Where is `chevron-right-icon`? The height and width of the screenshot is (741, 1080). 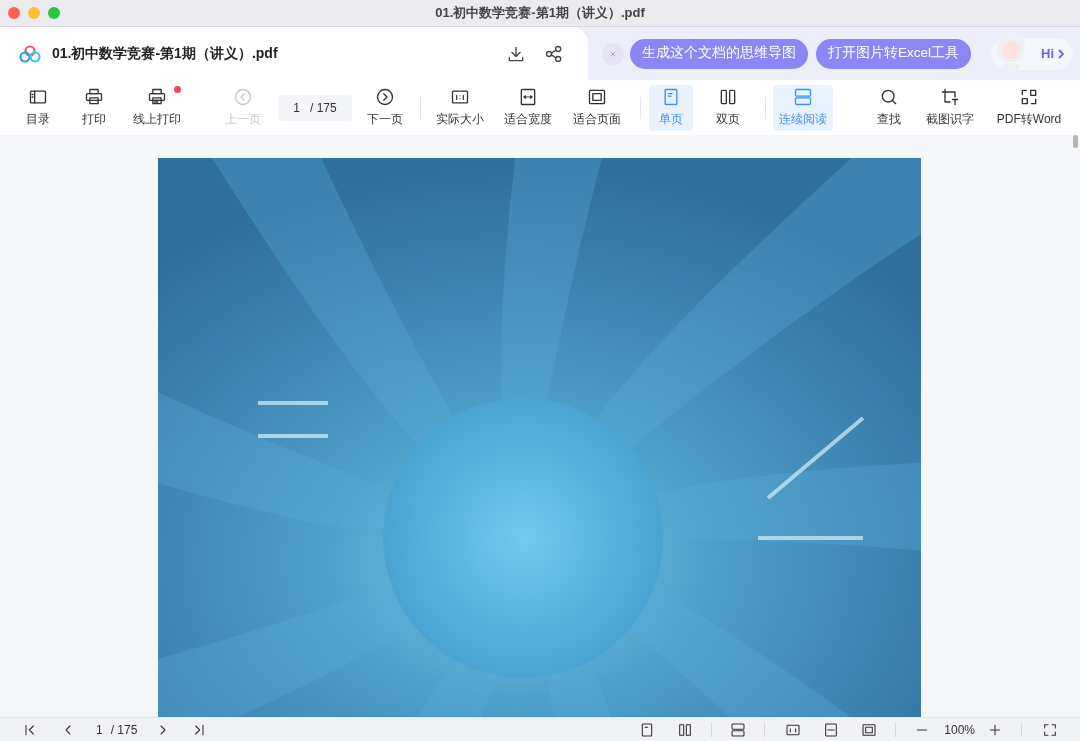 chevron-right-icon is located at coordinates (1061, 53).